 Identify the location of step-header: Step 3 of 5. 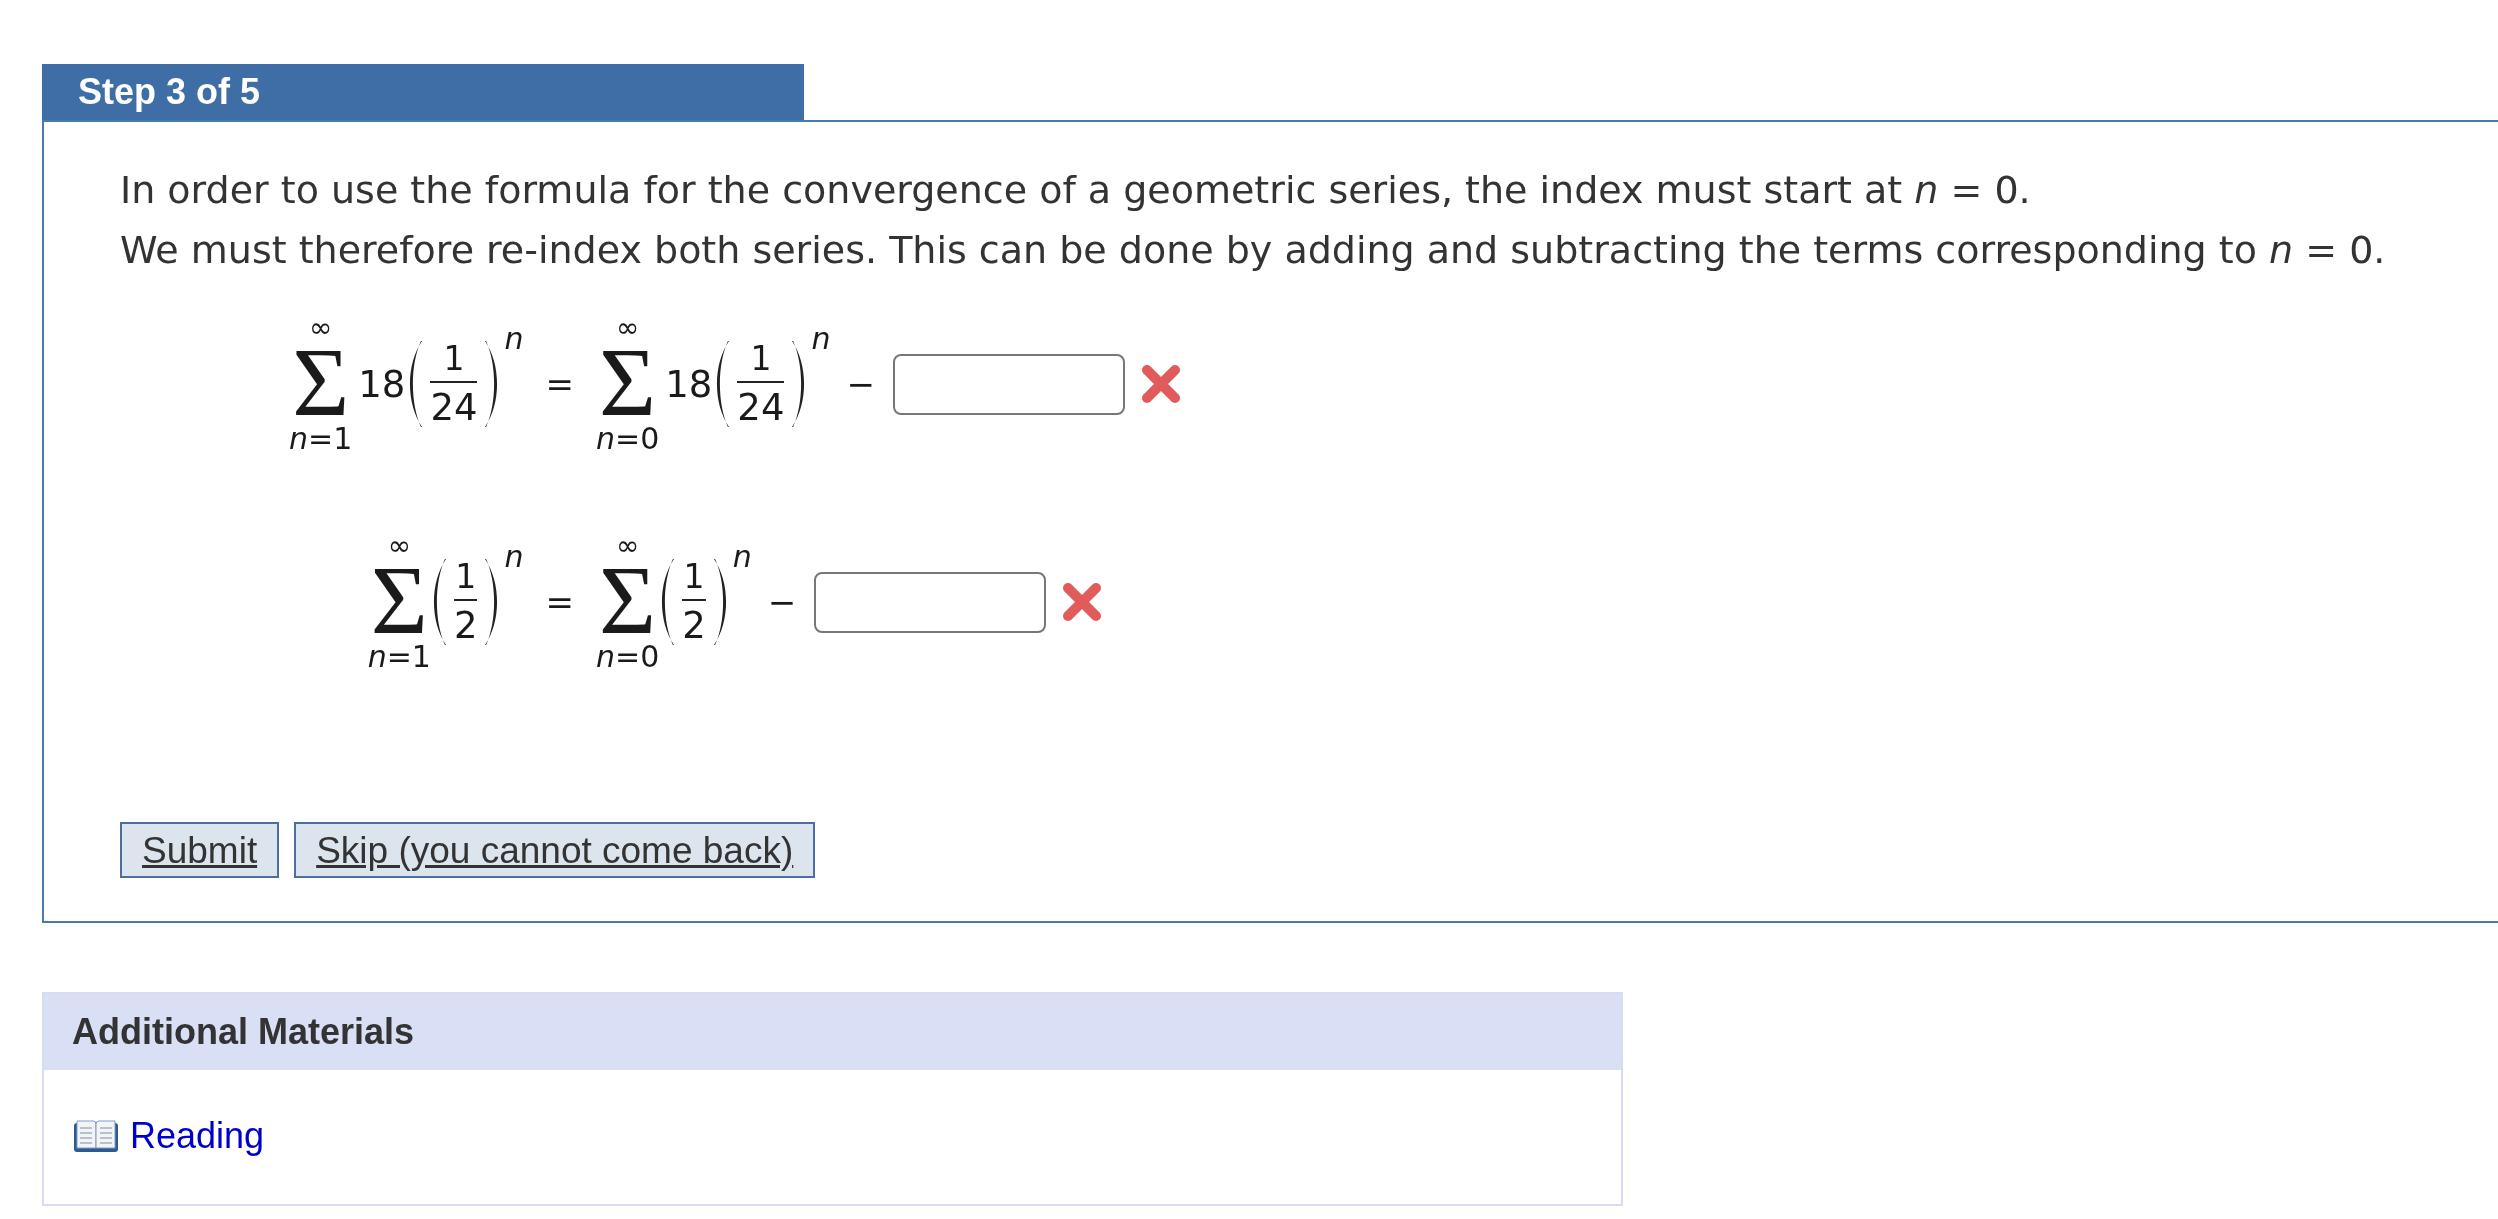
(423, 92).